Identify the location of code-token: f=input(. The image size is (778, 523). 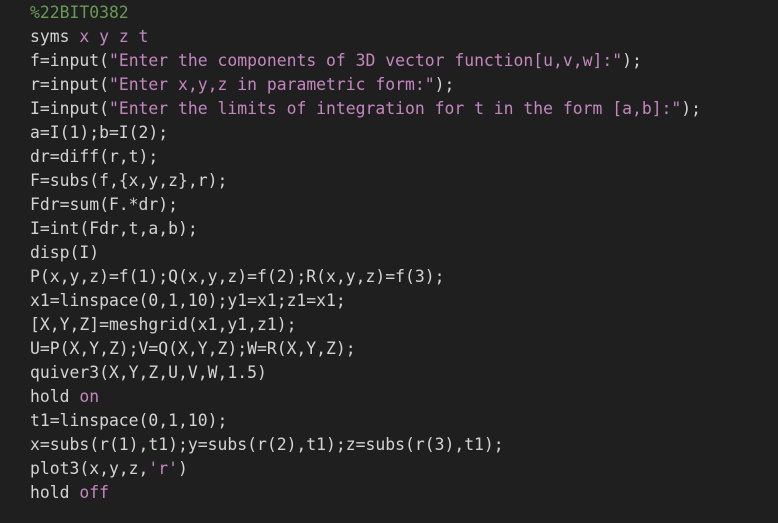
(69, 60).